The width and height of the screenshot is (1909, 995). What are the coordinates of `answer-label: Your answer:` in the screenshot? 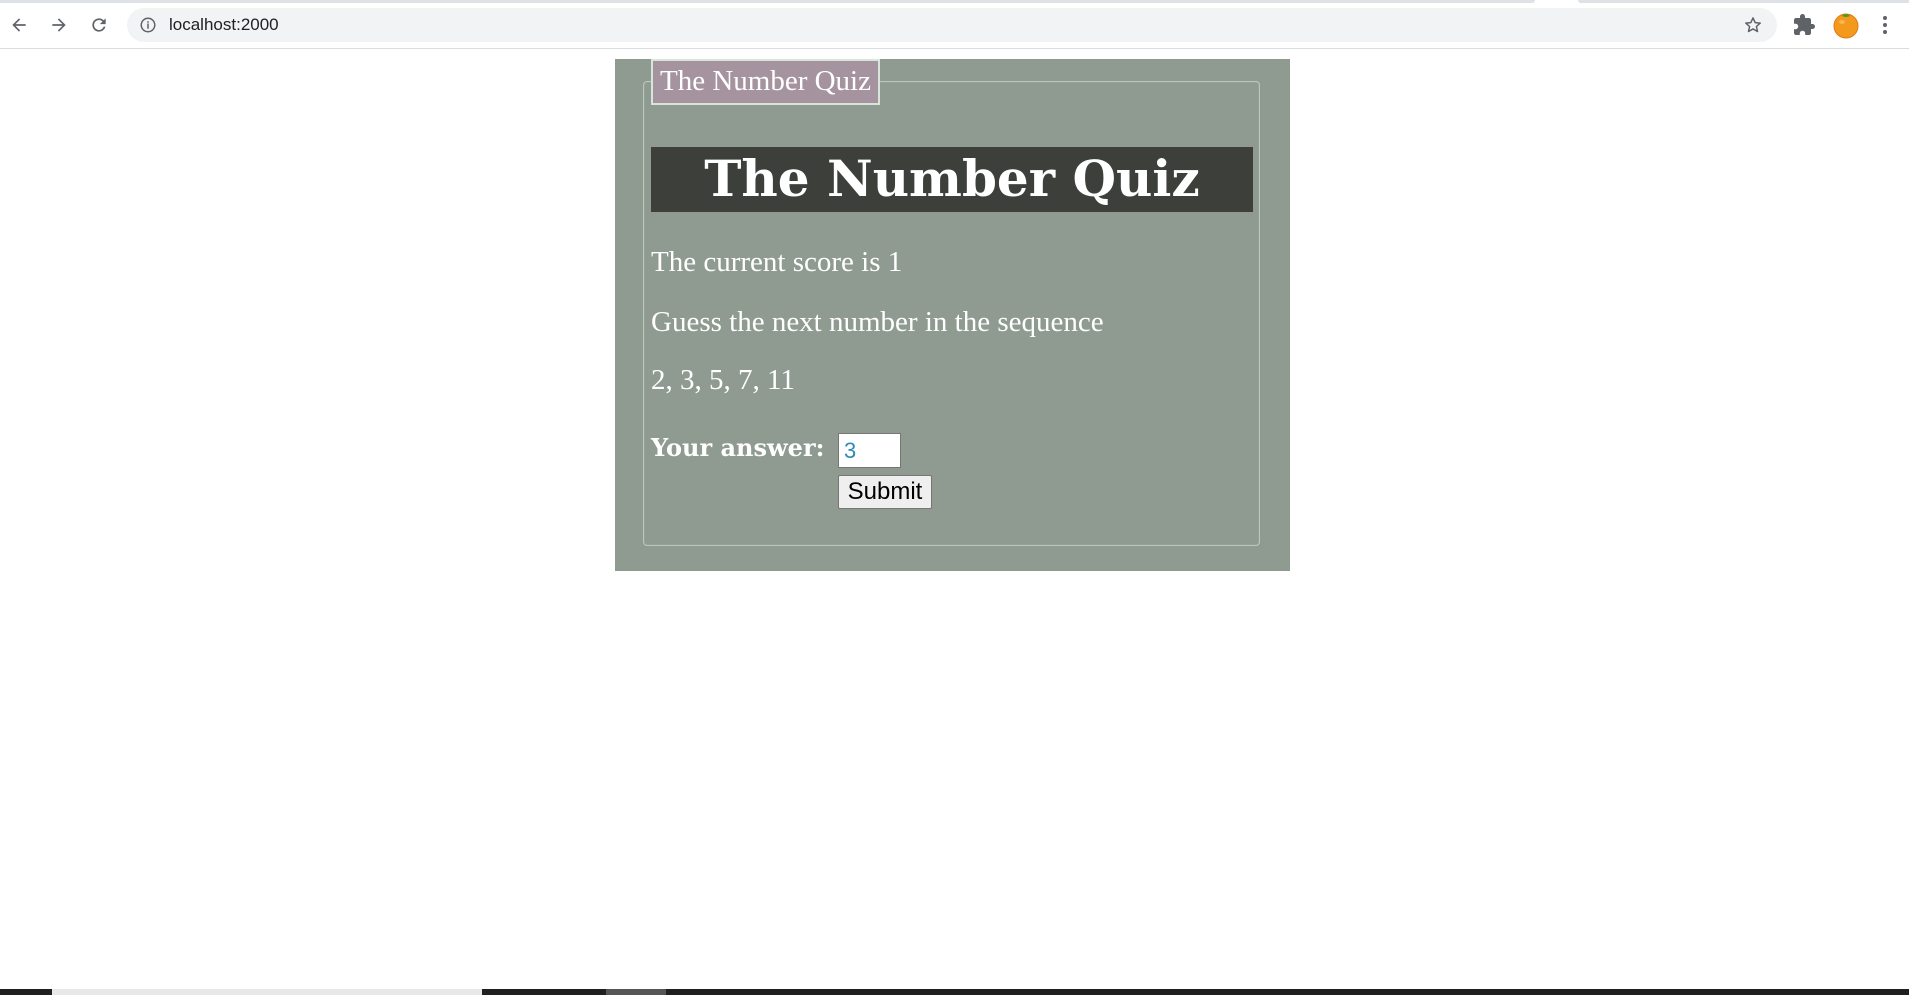 It's located at (738, 447).